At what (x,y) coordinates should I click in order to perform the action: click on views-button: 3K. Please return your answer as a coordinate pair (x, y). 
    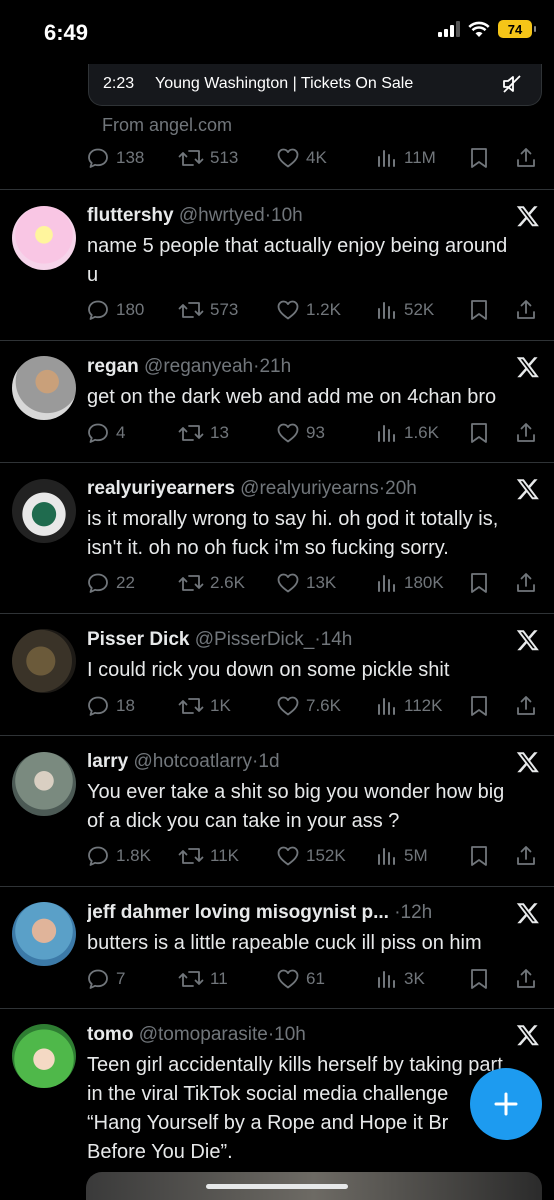
    Looking at the image, I should click on (400, 979).